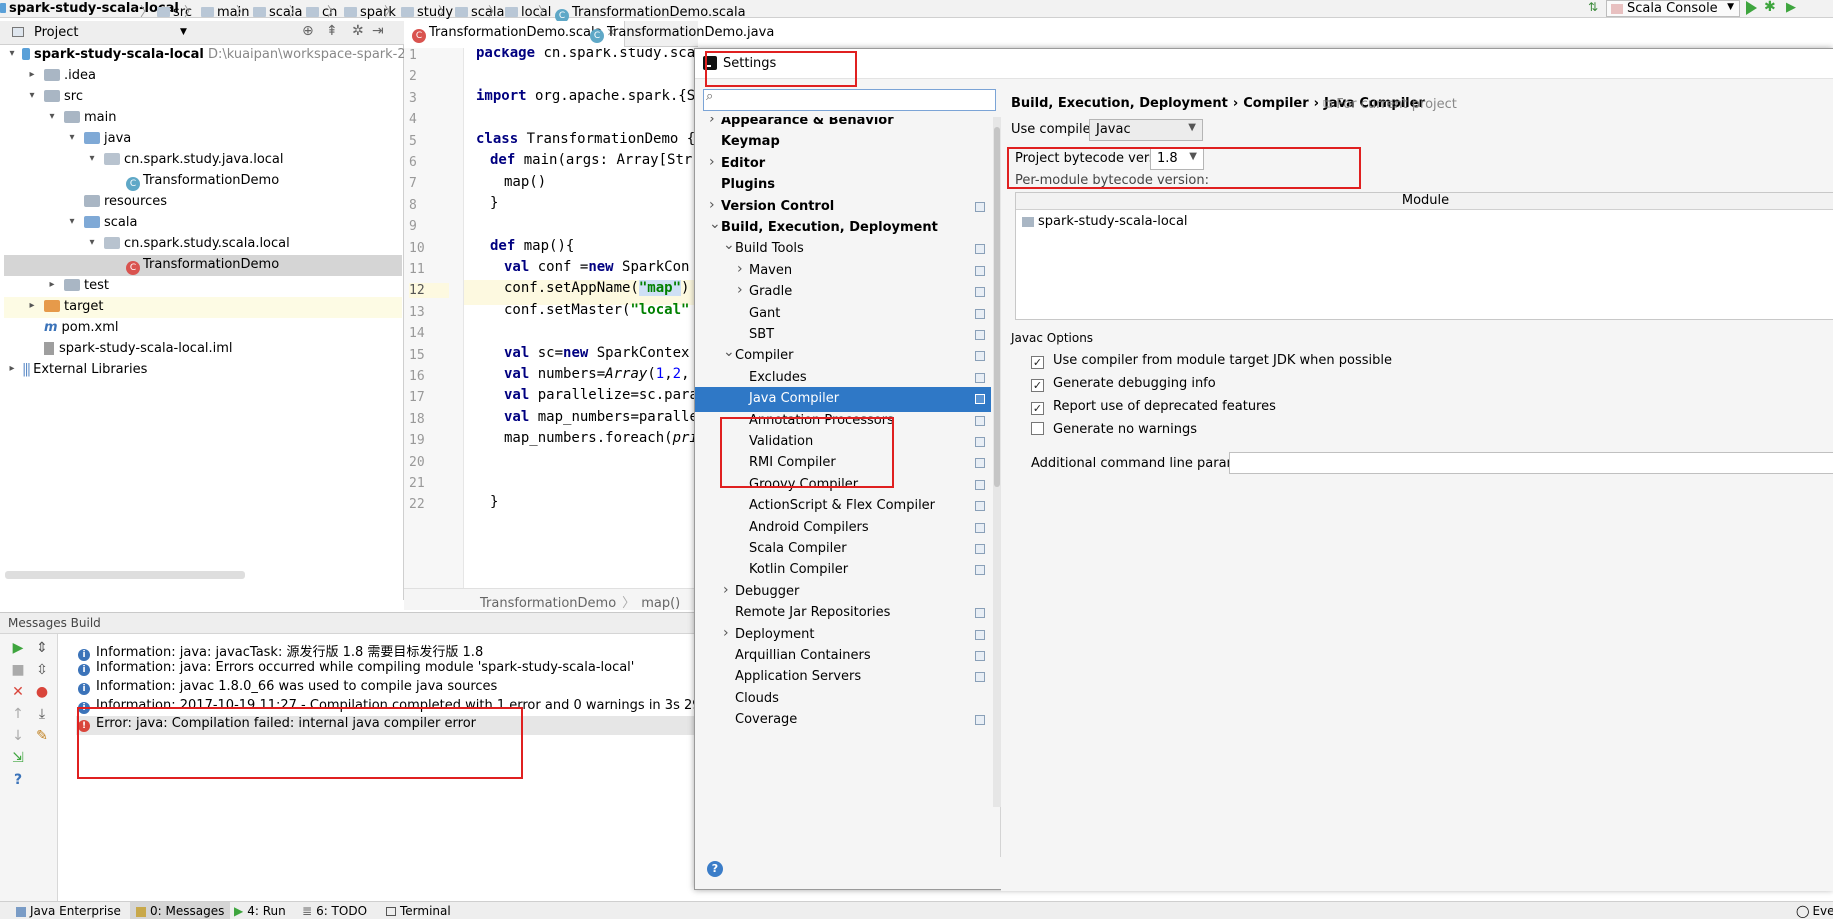 Image resolution: width=1833 pixels, height=919 pixels. Describe the element at coordinates (203, 97) in the screenshot. I see `tree-item-src: ▾ src` at that location.